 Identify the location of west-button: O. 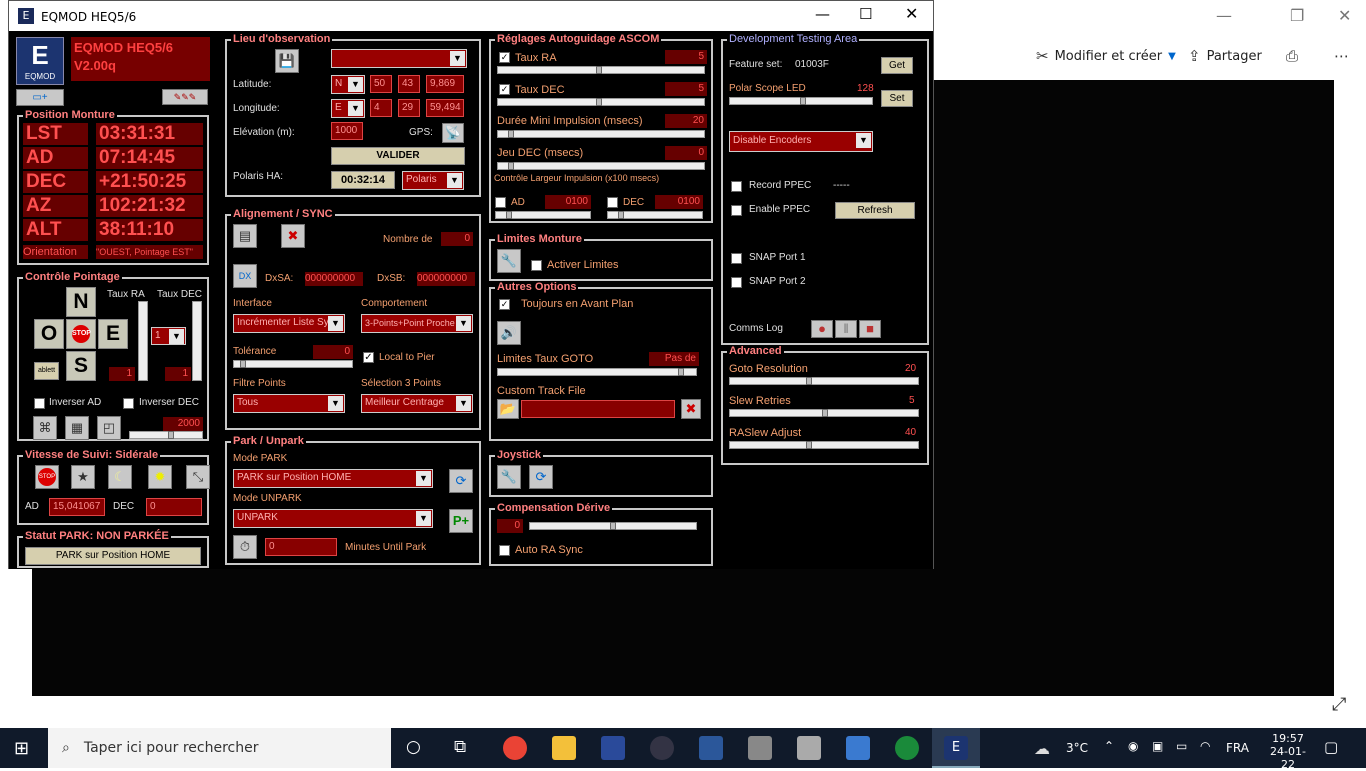
(49, 334).